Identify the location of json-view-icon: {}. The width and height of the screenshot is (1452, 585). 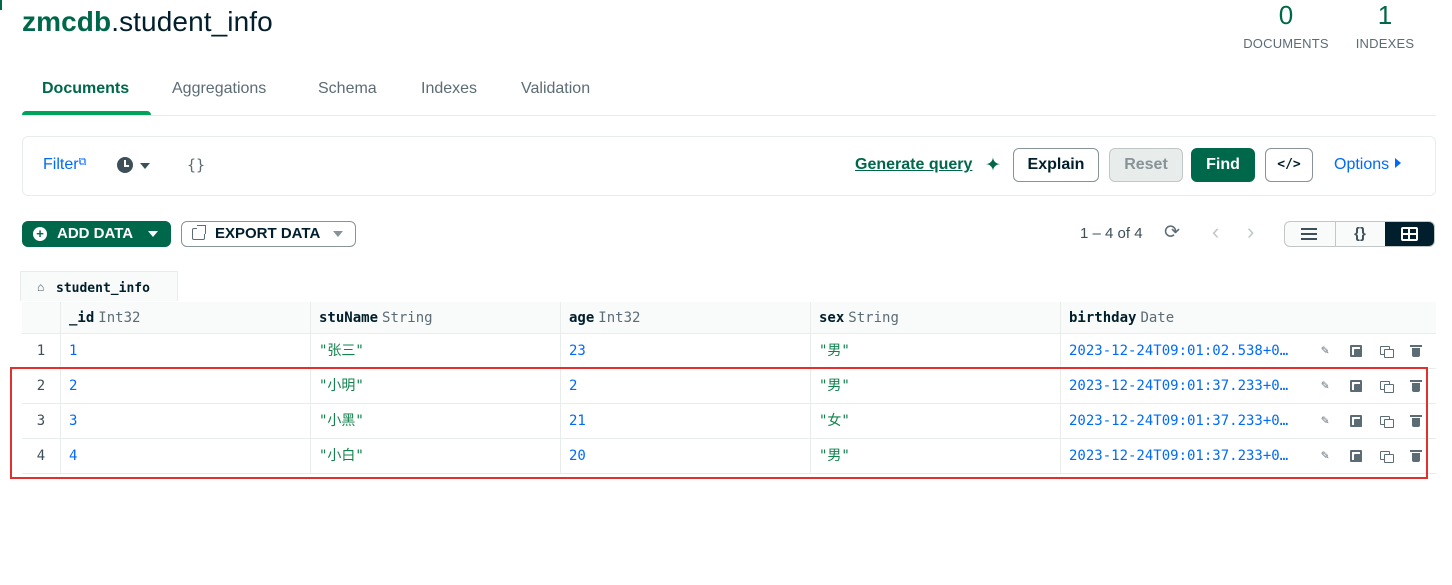
(1360, 233).